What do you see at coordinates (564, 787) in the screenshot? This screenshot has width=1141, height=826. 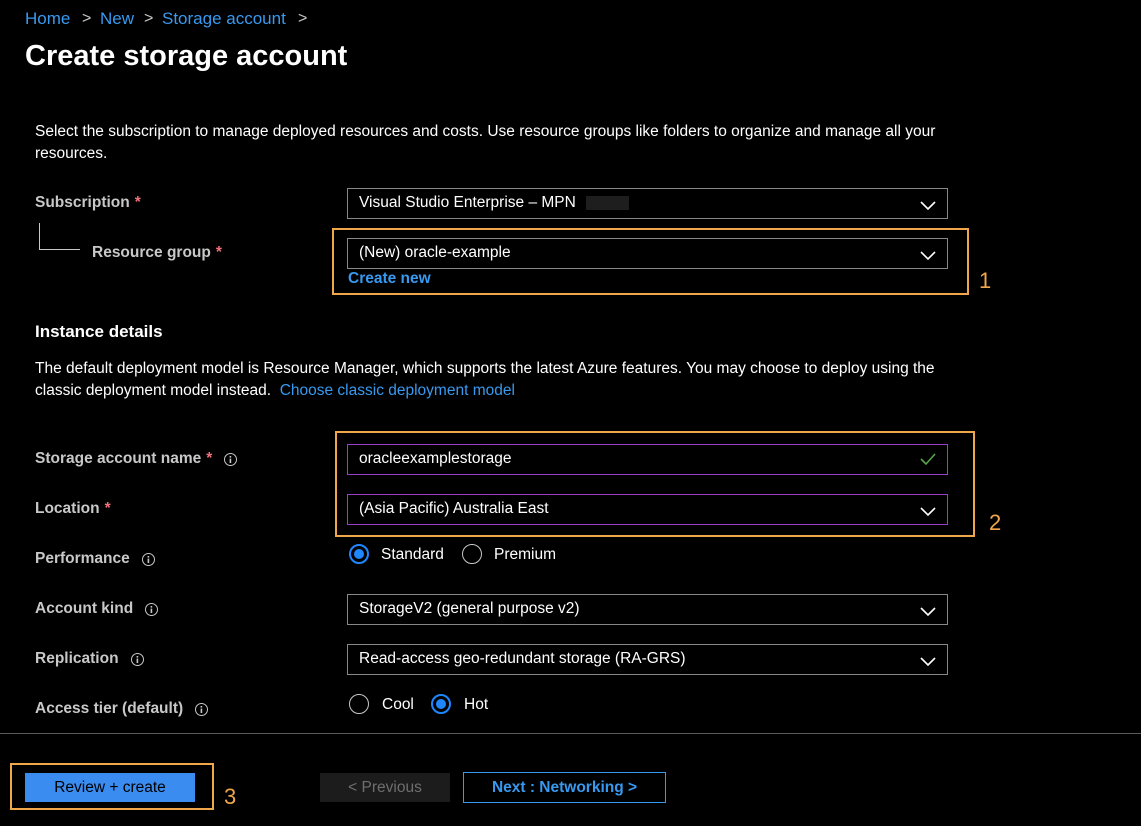 I see `next-networking-button: Next : Networking >` at bounding box center [564, 787].